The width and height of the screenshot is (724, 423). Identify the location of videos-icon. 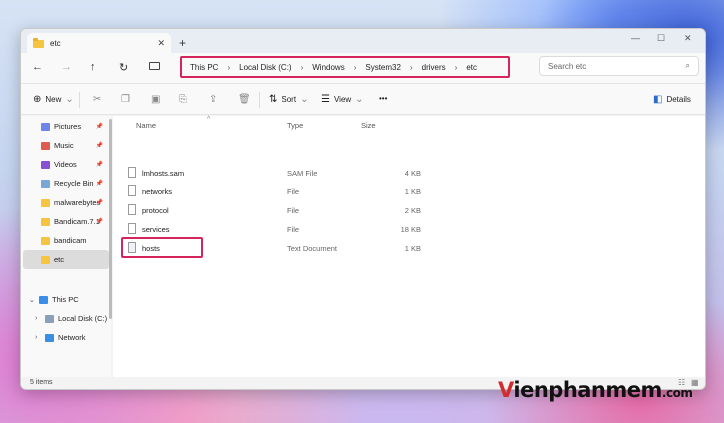
(45, 164).